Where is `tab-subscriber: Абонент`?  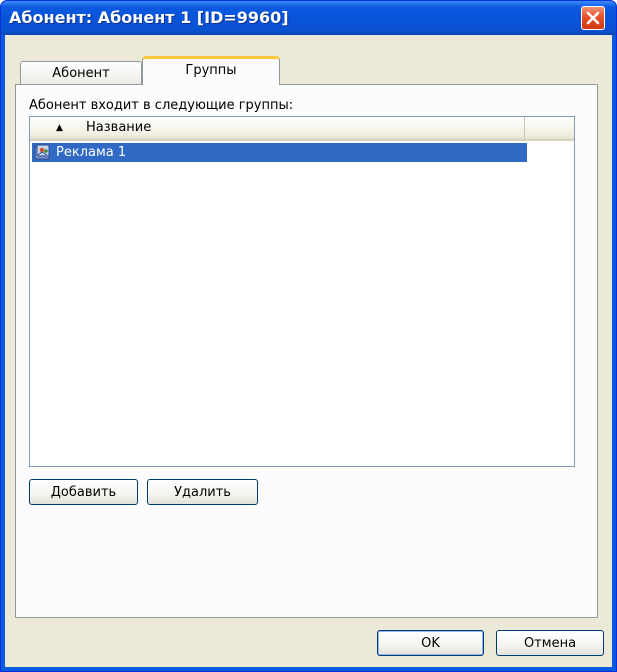
tab-subscriber: Абонент is located at coordinates (81, 72).